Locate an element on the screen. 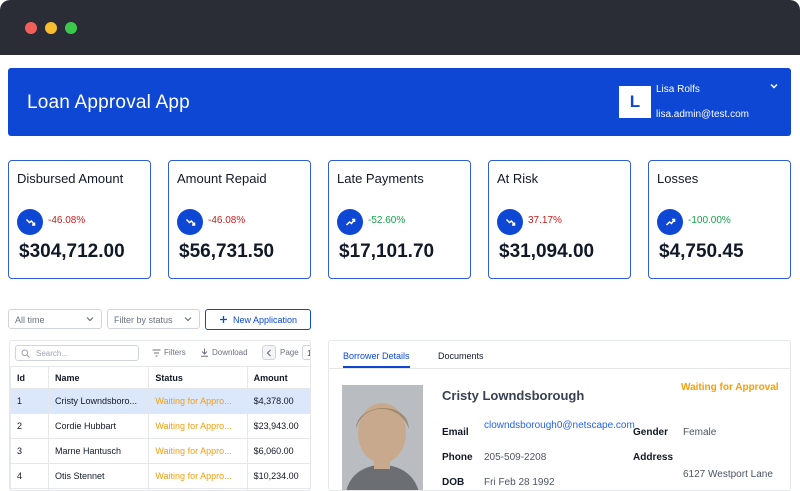 Image resolution: width=800 pixels, height=491 pixels. cell-amount: $10,234.00 is located at coordinates (278, 476).